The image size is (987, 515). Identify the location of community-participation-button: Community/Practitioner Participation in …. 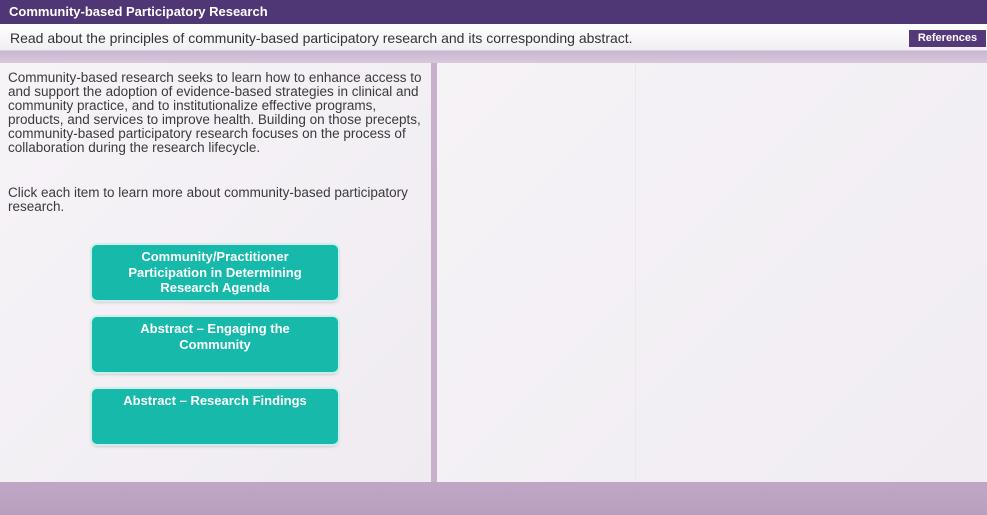
(215, 272).